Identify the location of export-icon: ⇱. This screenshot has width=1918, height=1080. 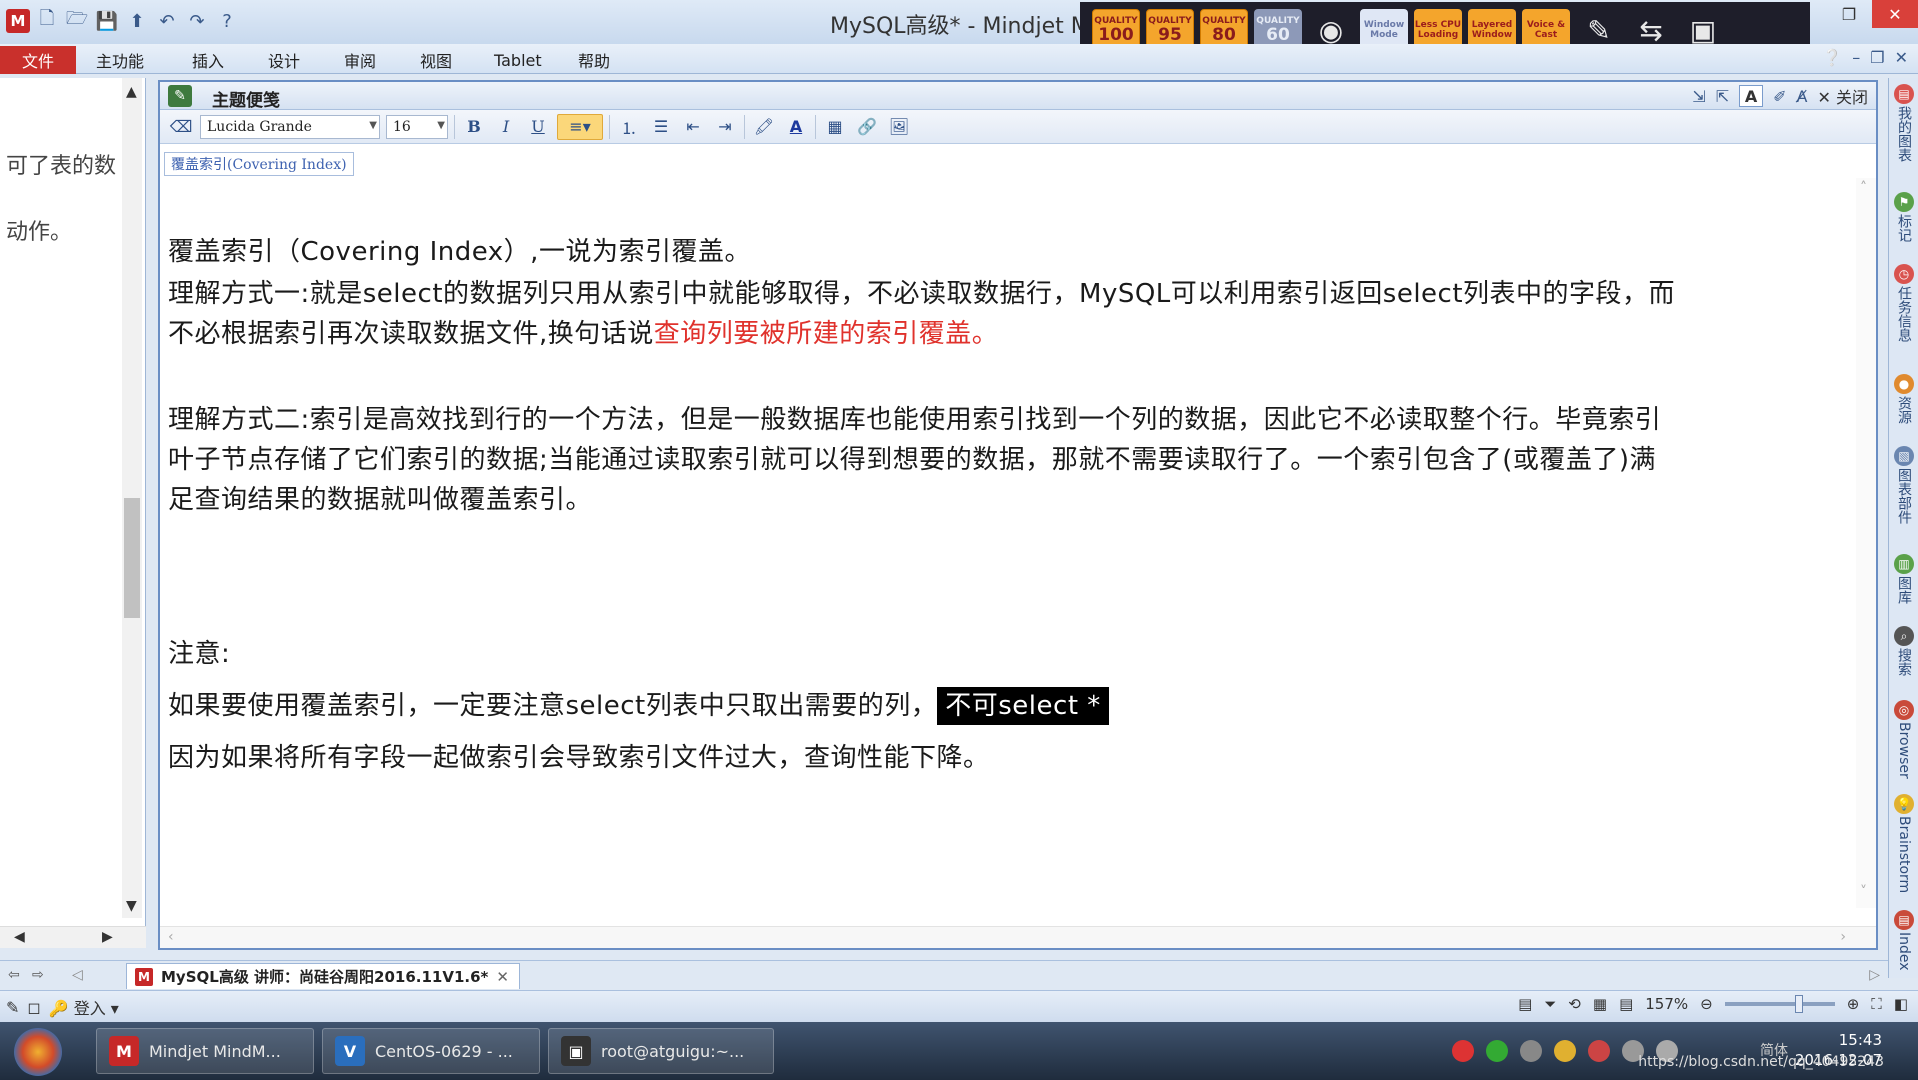
(1722, 96).